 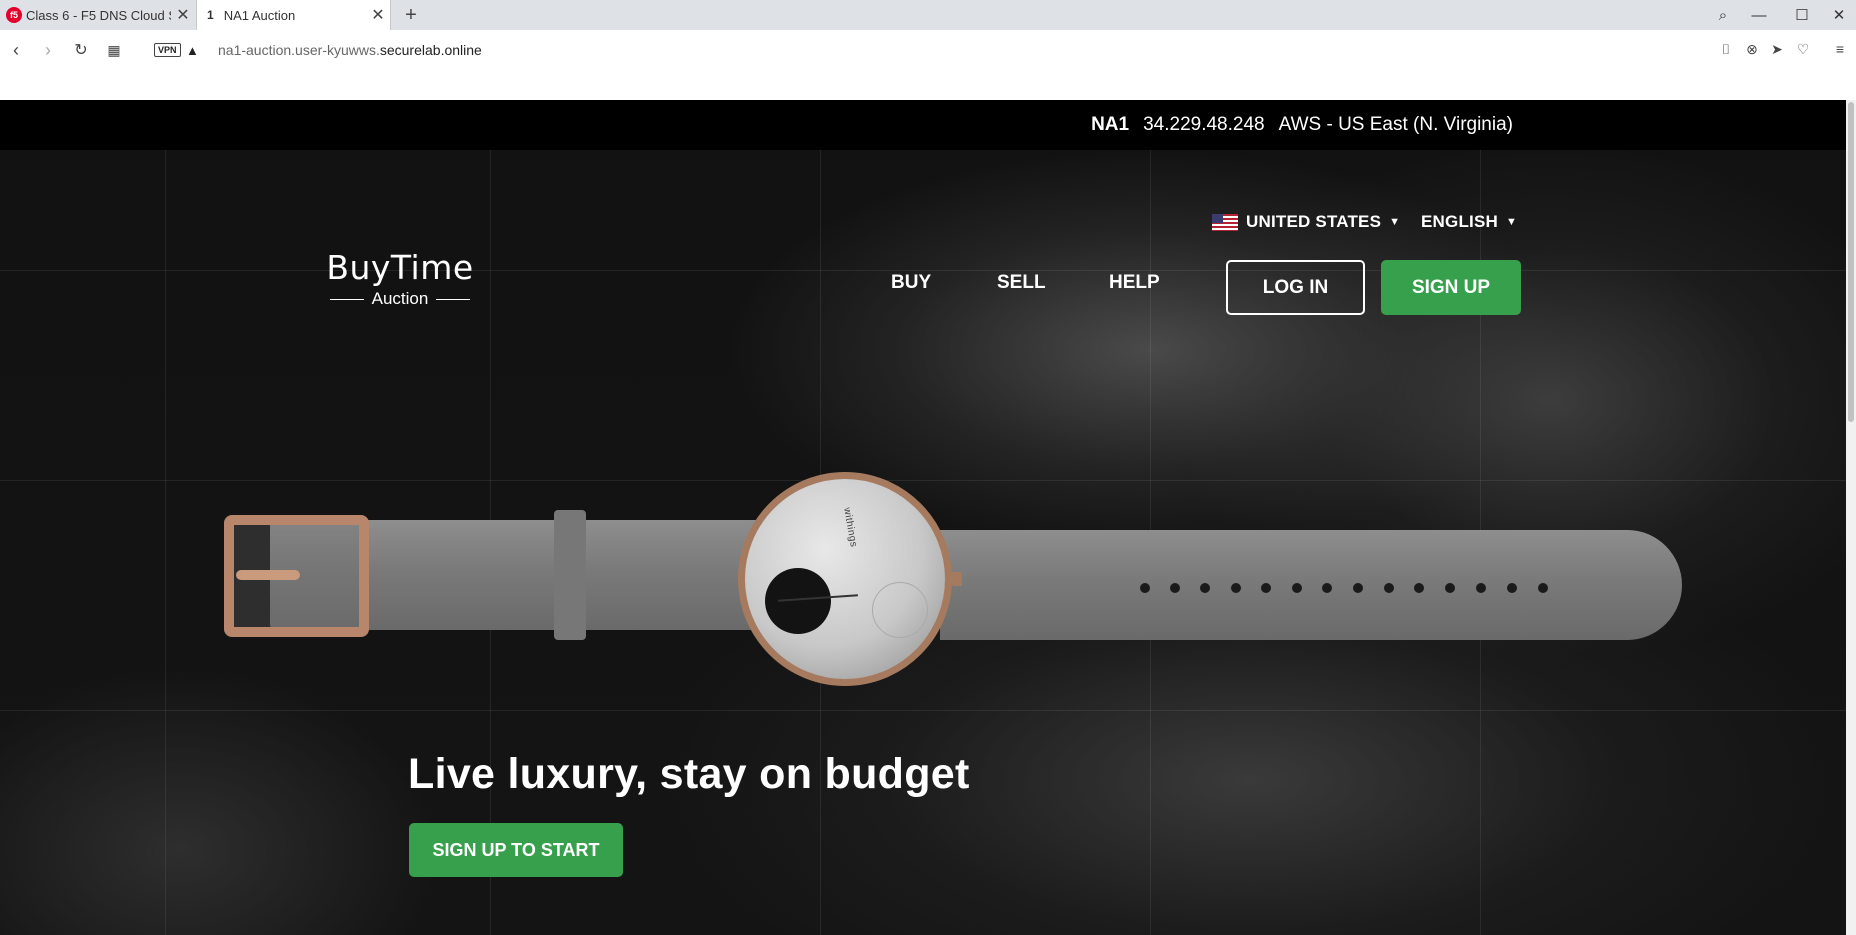 I want to click on watch-strap-keeper, so click(x=570, y=575).